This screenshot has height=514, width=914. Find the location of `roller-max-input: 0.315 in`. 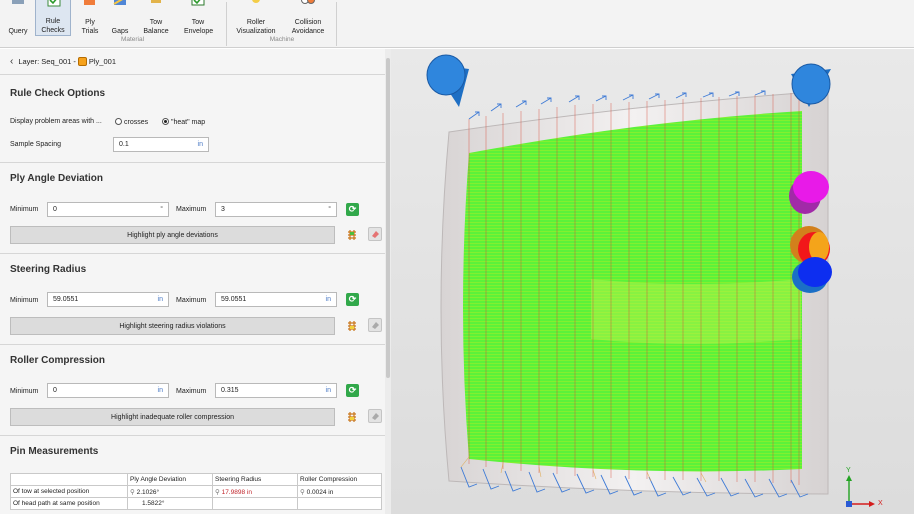

roller-max-input: 0.315 in is located at coordinates (276, 390).